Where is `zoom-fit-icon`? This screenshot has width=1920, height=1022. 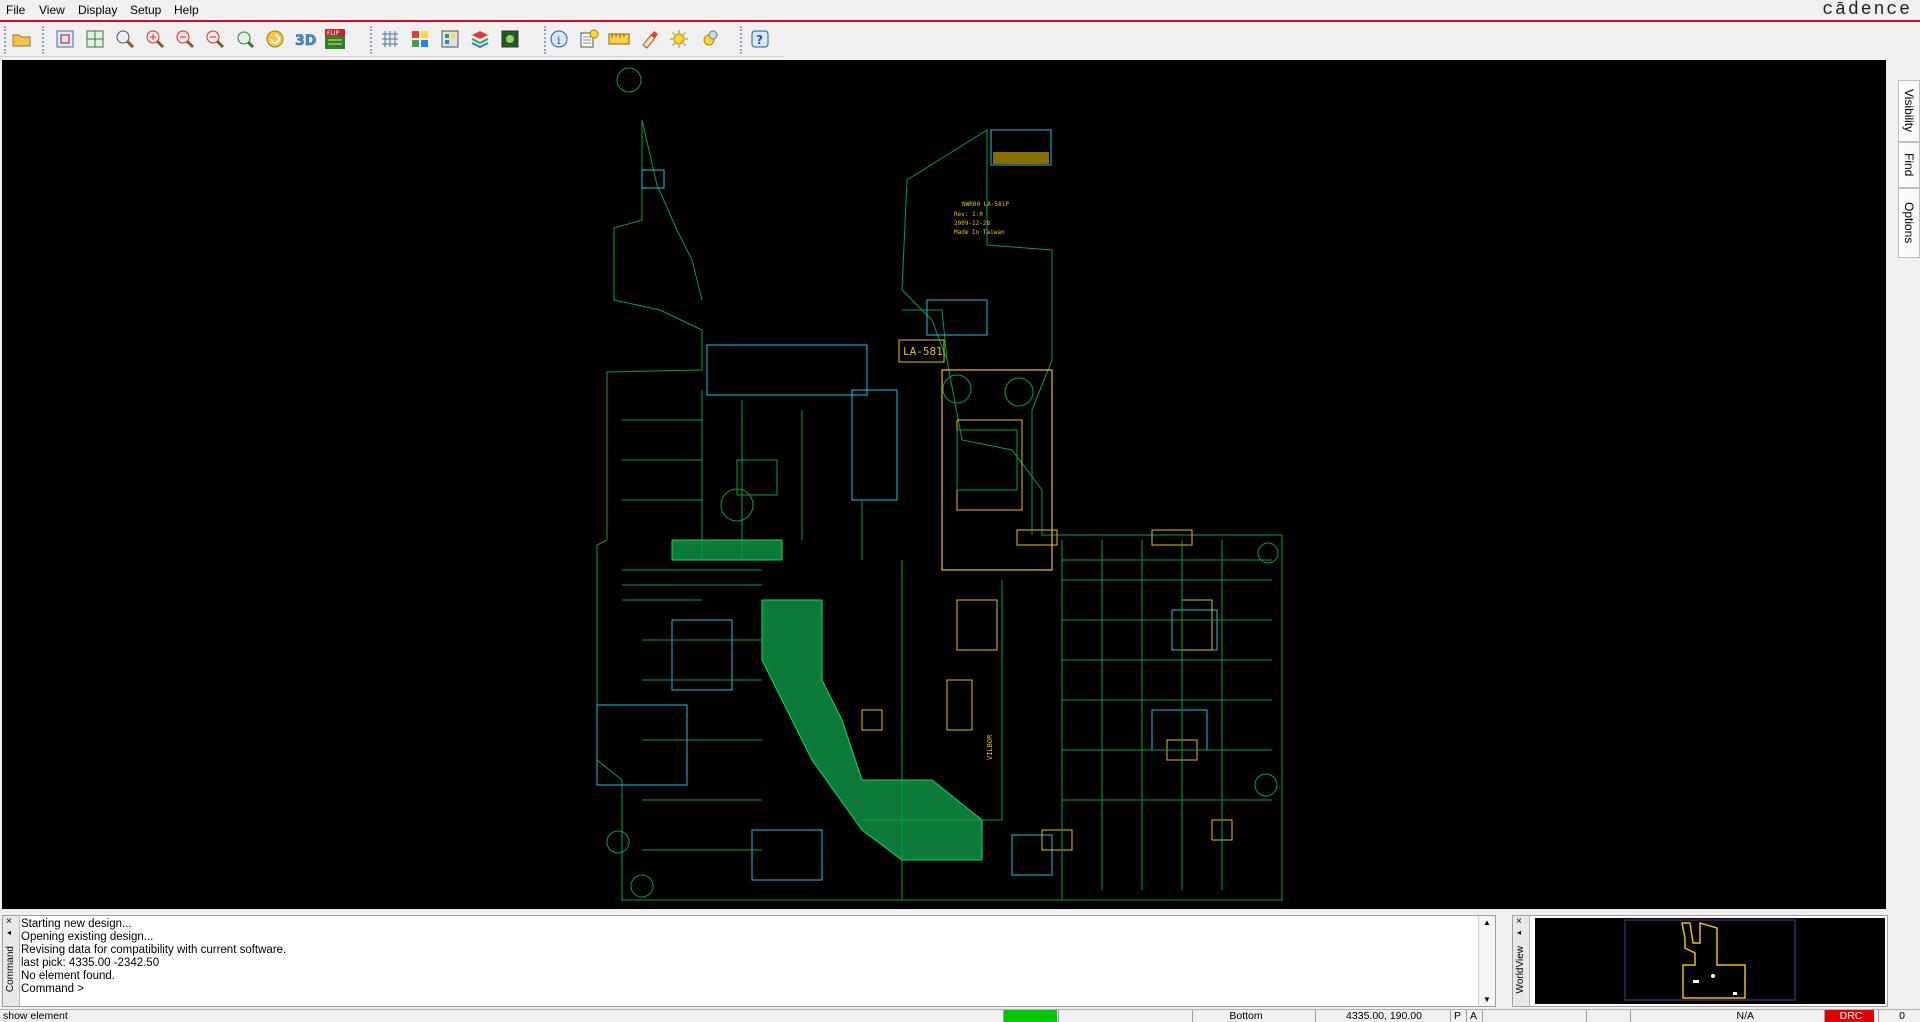 zoom-fit-icon is located at coordinates (65, 39).